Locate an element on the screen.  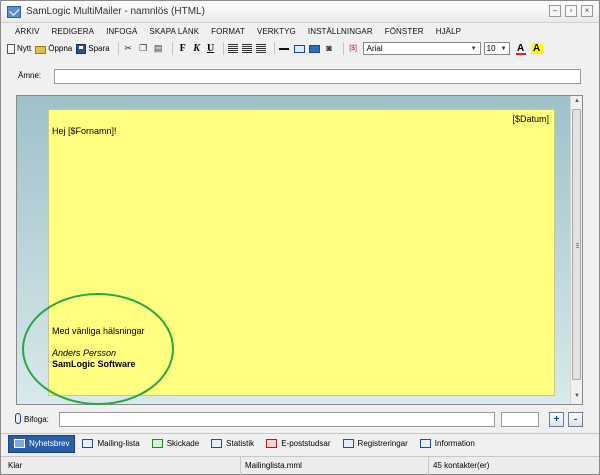
tab-label: Mailing-lista is located at coordinates (118, 443).